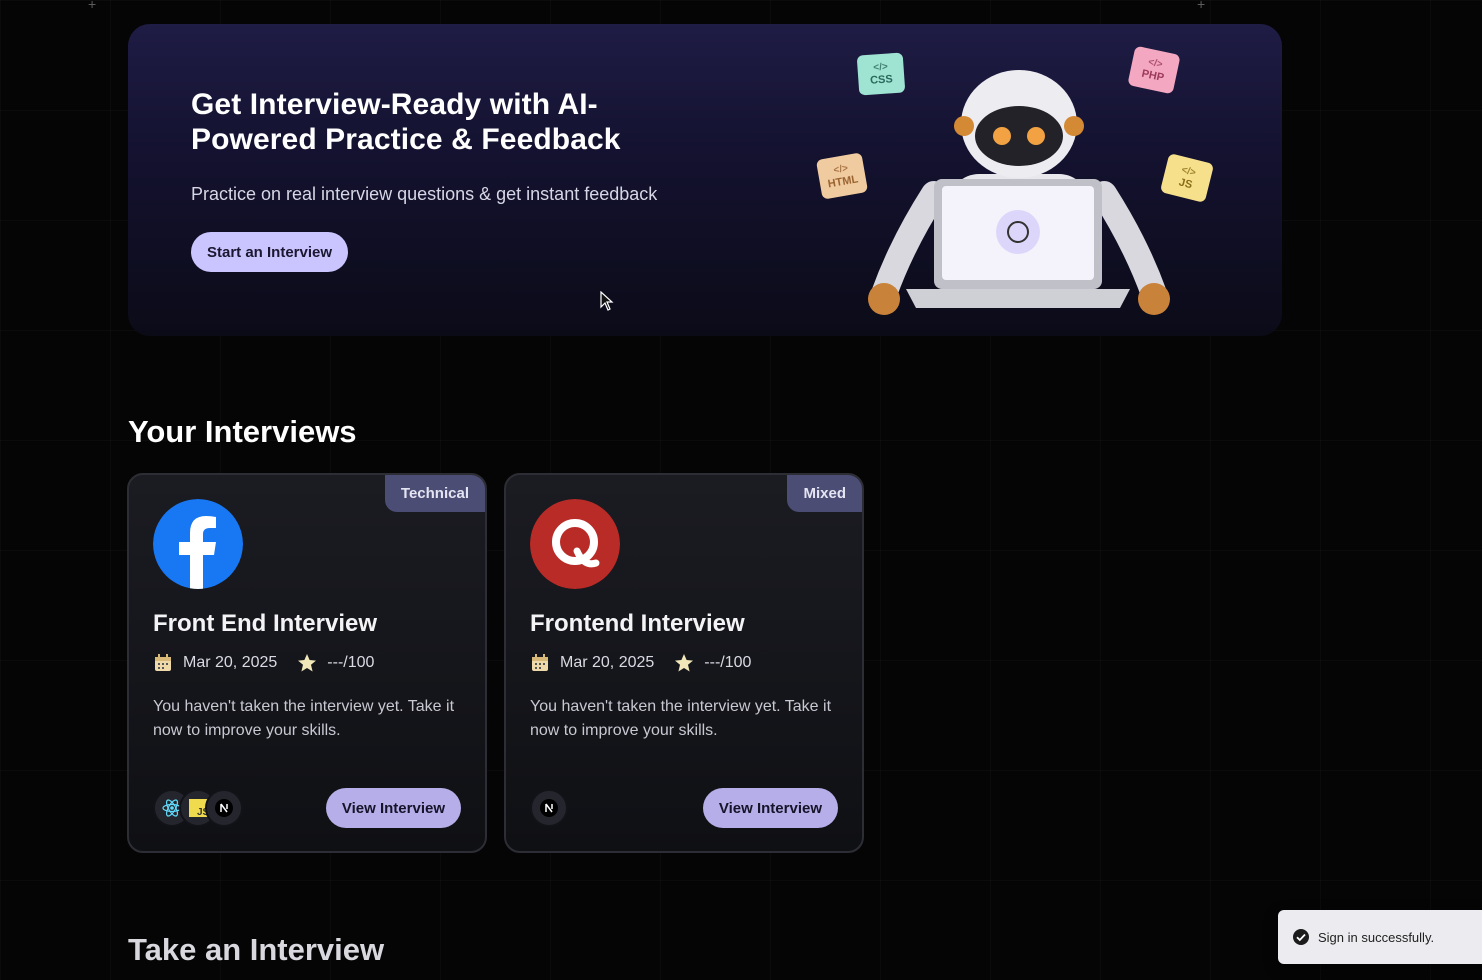 The height and width of the screenshot is (980, 1482). I want to click on toast-notification: Sign in successfully., so click(1380, 937).